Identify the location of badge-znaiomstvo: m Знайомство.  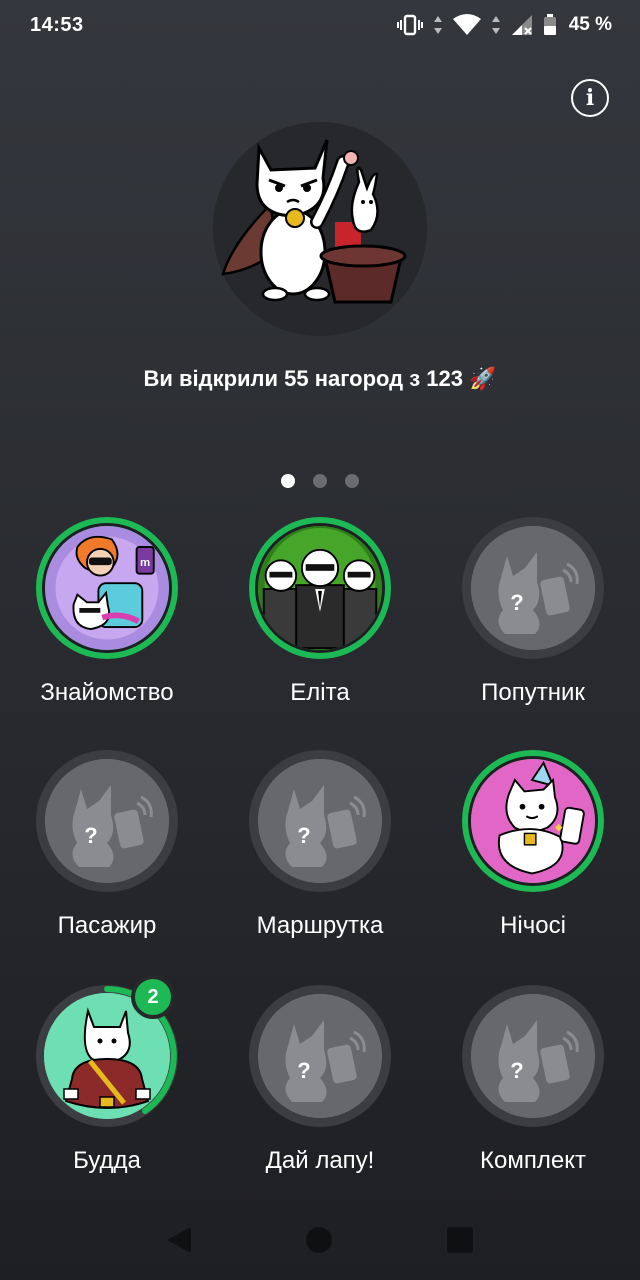
(107, 617).